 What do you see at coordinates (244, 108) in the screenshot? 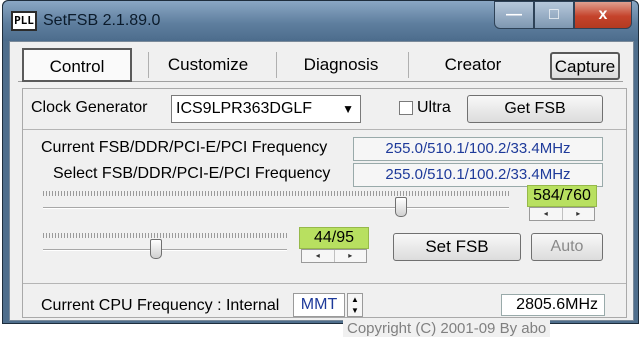
I see `clock-generator-value: ICS9LPR363DGLF` at bounding box center [244, 108].